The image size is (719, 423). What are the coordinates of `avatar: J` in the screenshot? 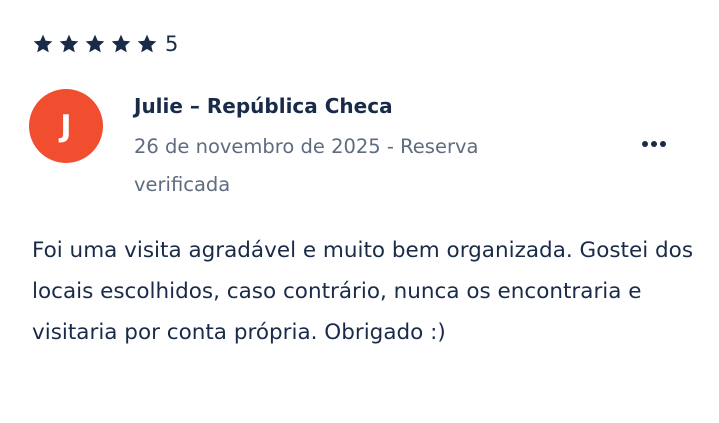 It's located at (66, 126).